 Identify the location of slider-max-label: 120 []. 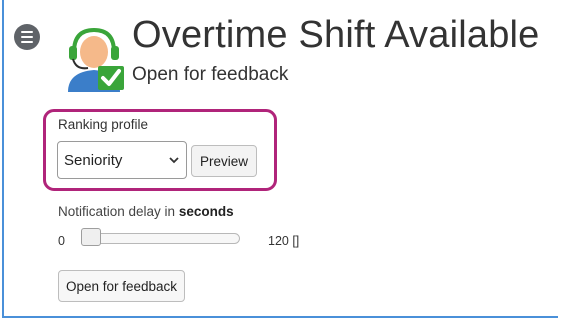
(284, 241).